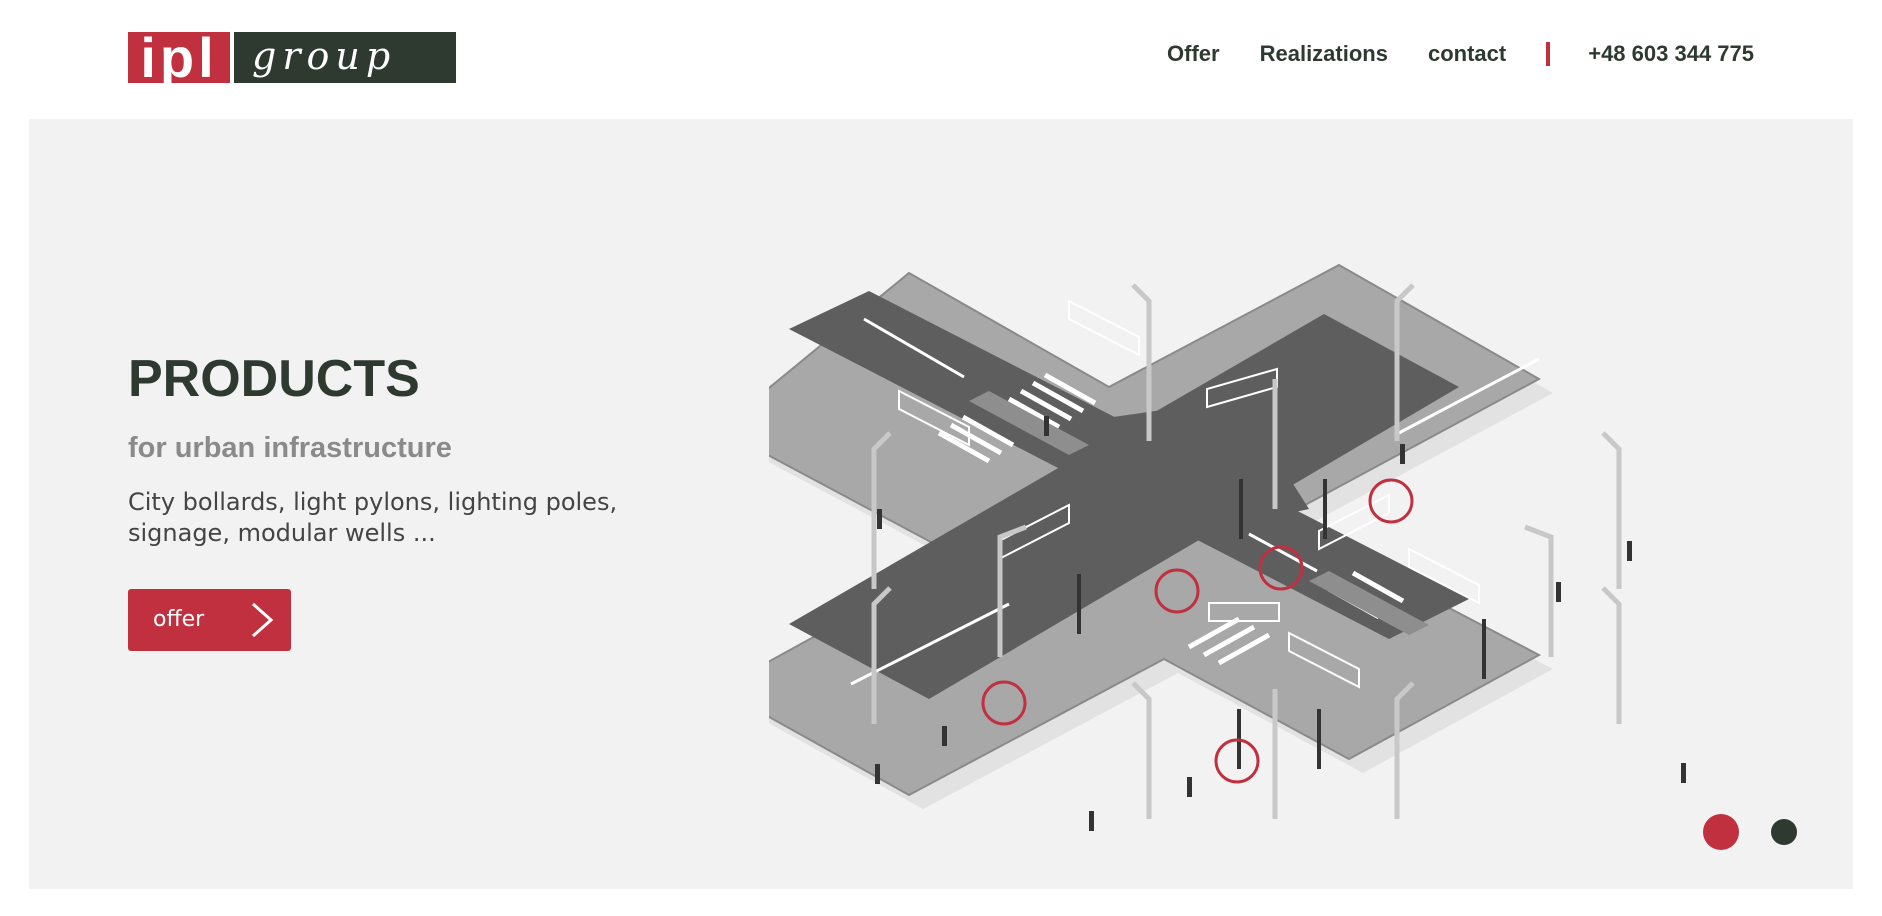 Image resolution: width=1882 pixels, height=916 pixels. Describe the element at coordinates (1324, 54) in the screenshot. I see `nav-item-realizations: Realizations` at that location.